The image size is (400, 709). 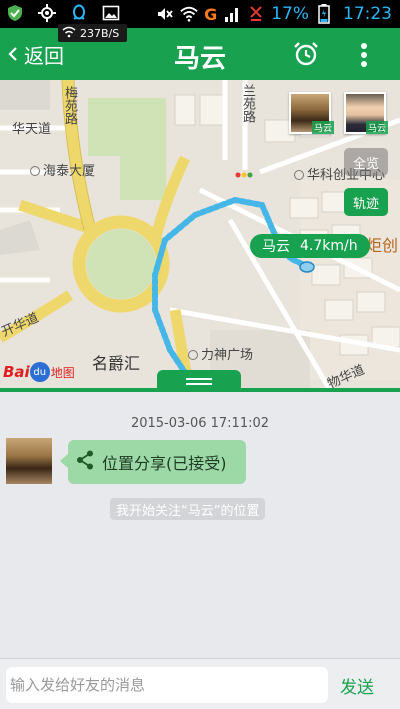 I want to click on network-speed-chip: 237B/S, so click(x=93, y=33).